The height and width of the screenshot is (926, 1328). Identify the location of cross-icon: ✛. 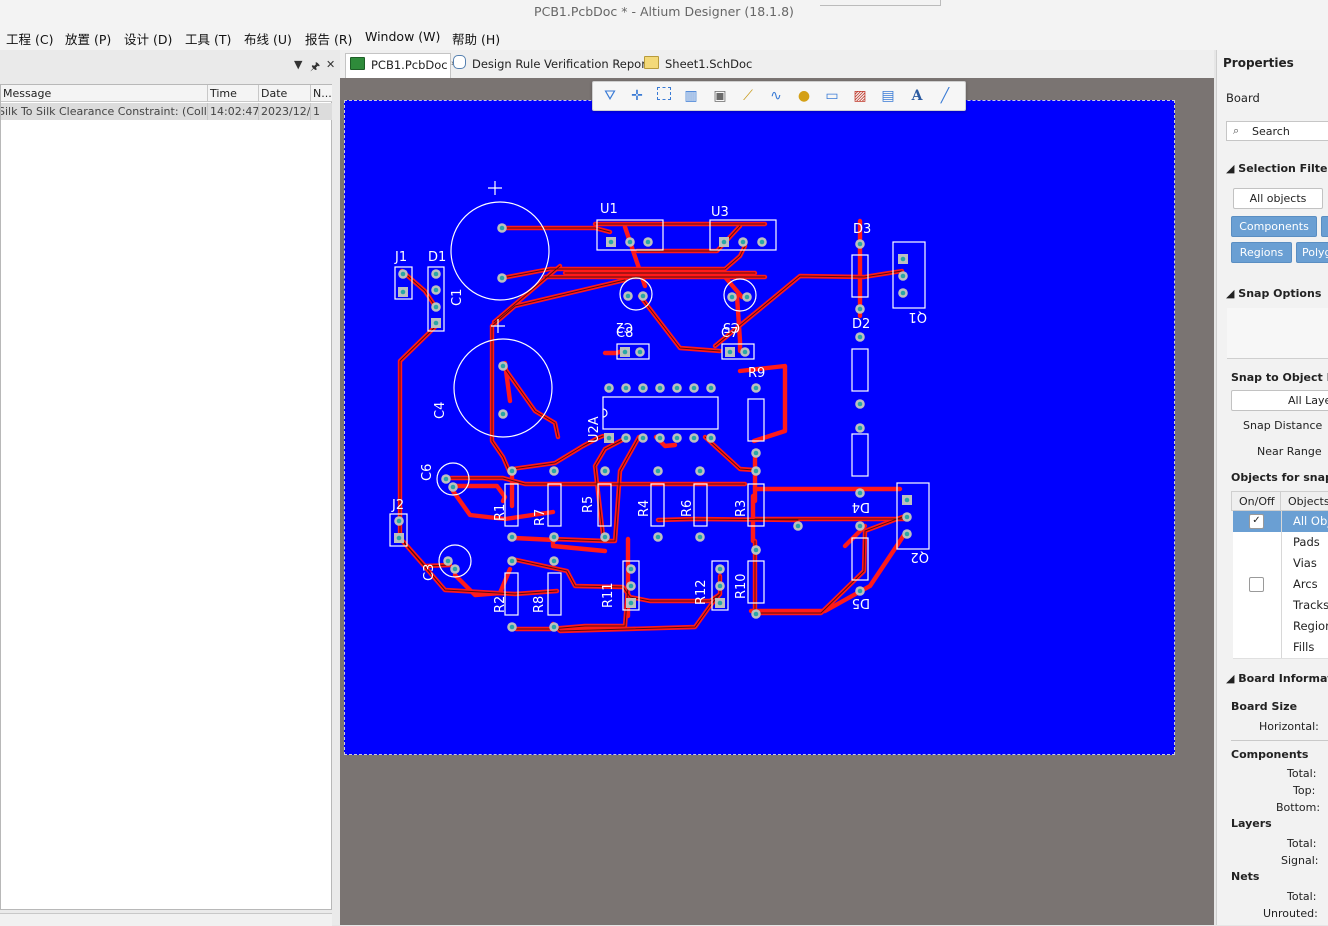
(637, 96).